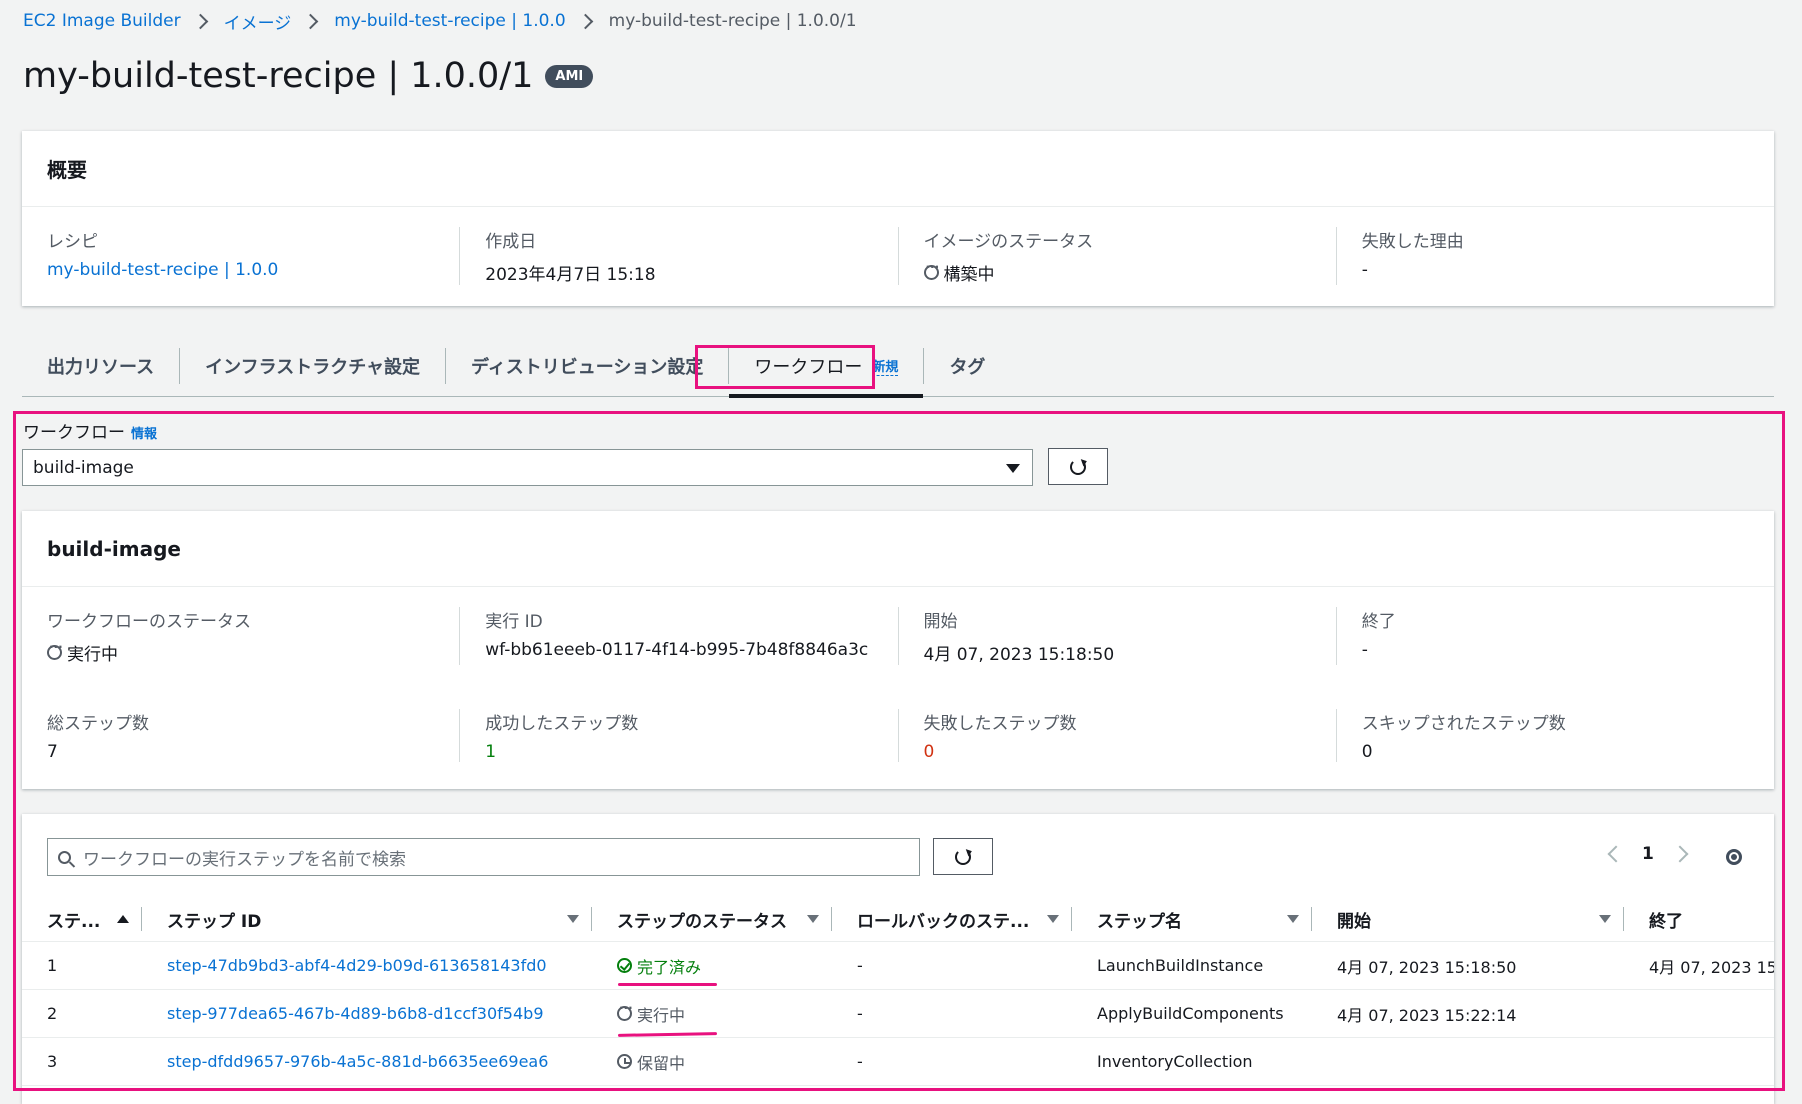  What do you see at coordinates (102, 21) in the screenshot?
I see `breadcrumb-ec2-image-builder: EC2 Image Builder` at bounding box center [102, 21].